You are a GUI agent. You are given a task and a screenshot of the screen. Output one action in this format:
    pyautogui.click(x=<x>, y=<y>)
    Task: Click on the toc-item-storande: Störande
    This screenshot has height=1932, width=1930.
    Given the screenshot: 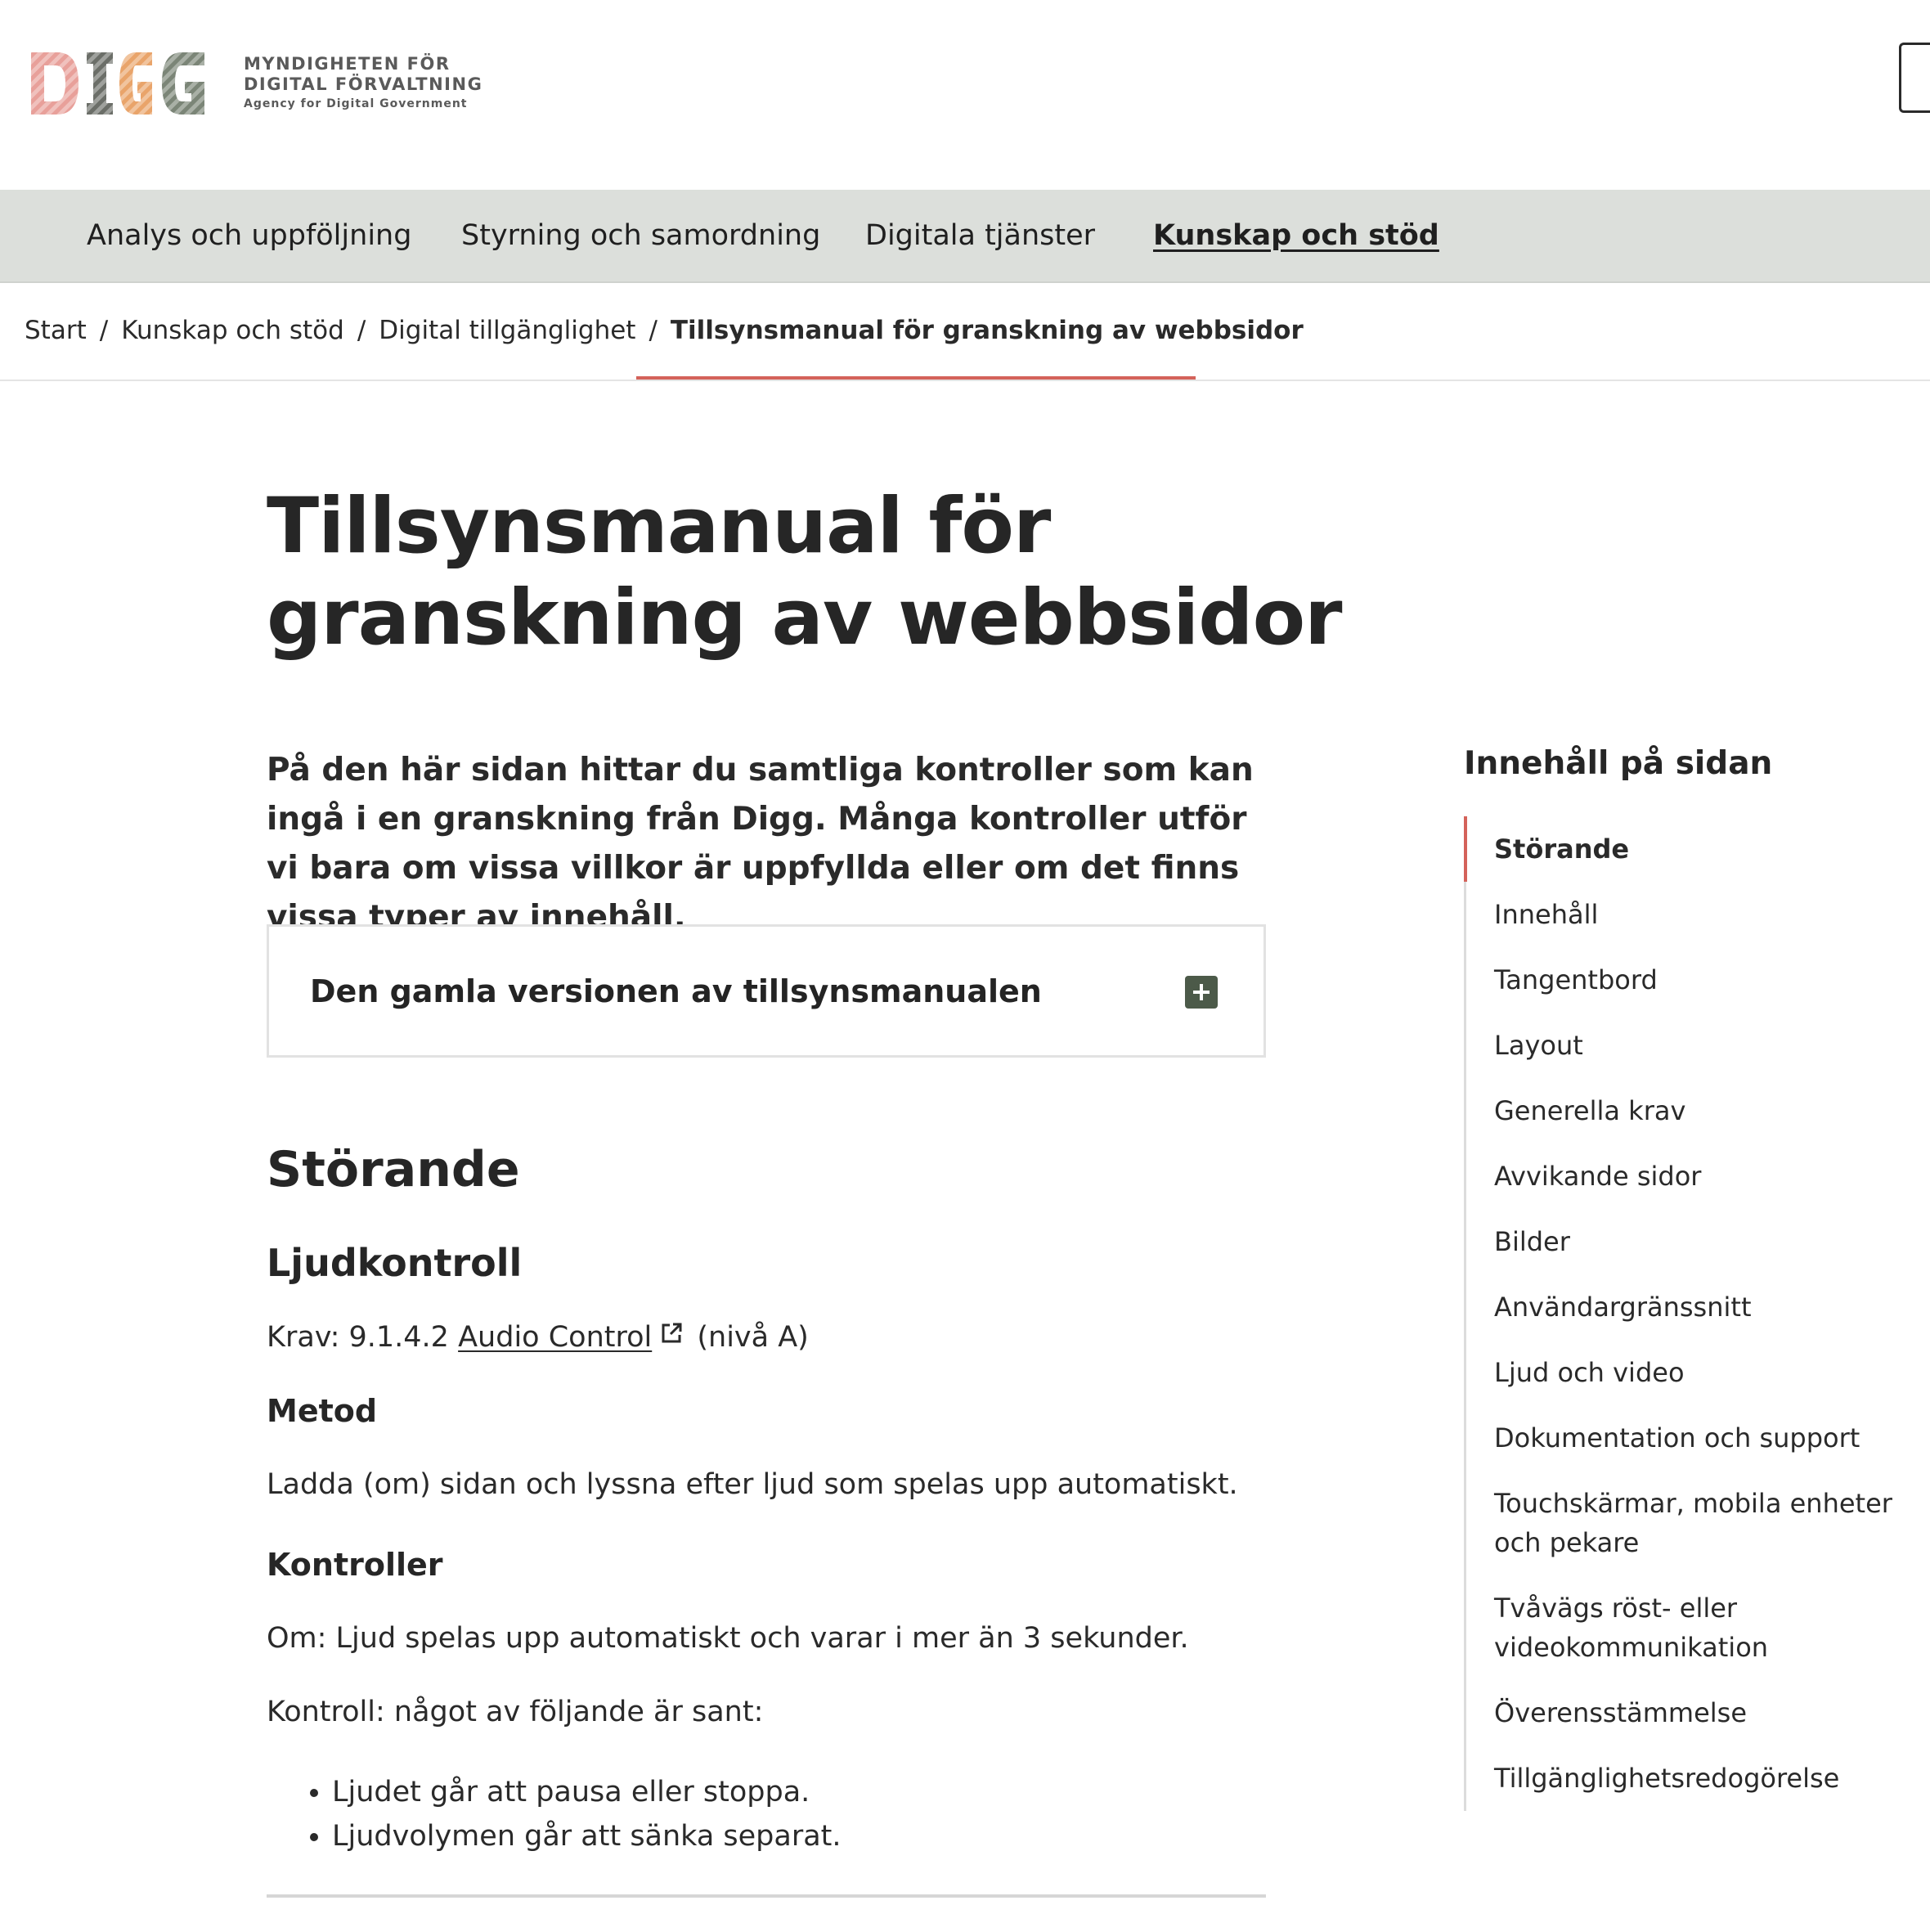 What is the action you would take?
    pyautogui.click(x=1702, y=849)
    